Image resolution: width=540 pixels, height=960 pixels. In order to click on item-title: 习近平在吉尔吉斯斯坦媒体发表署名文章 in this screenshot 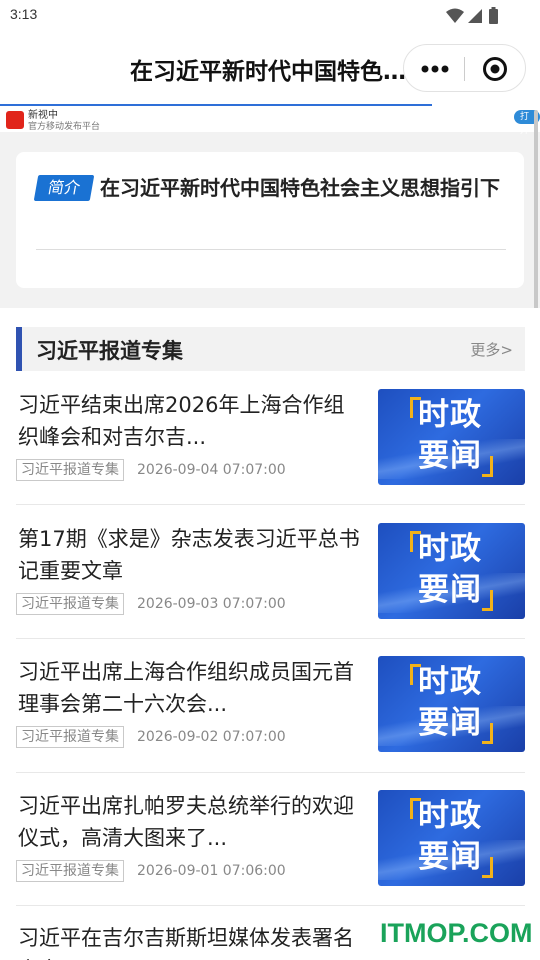, I will do `click(186, 943)`.